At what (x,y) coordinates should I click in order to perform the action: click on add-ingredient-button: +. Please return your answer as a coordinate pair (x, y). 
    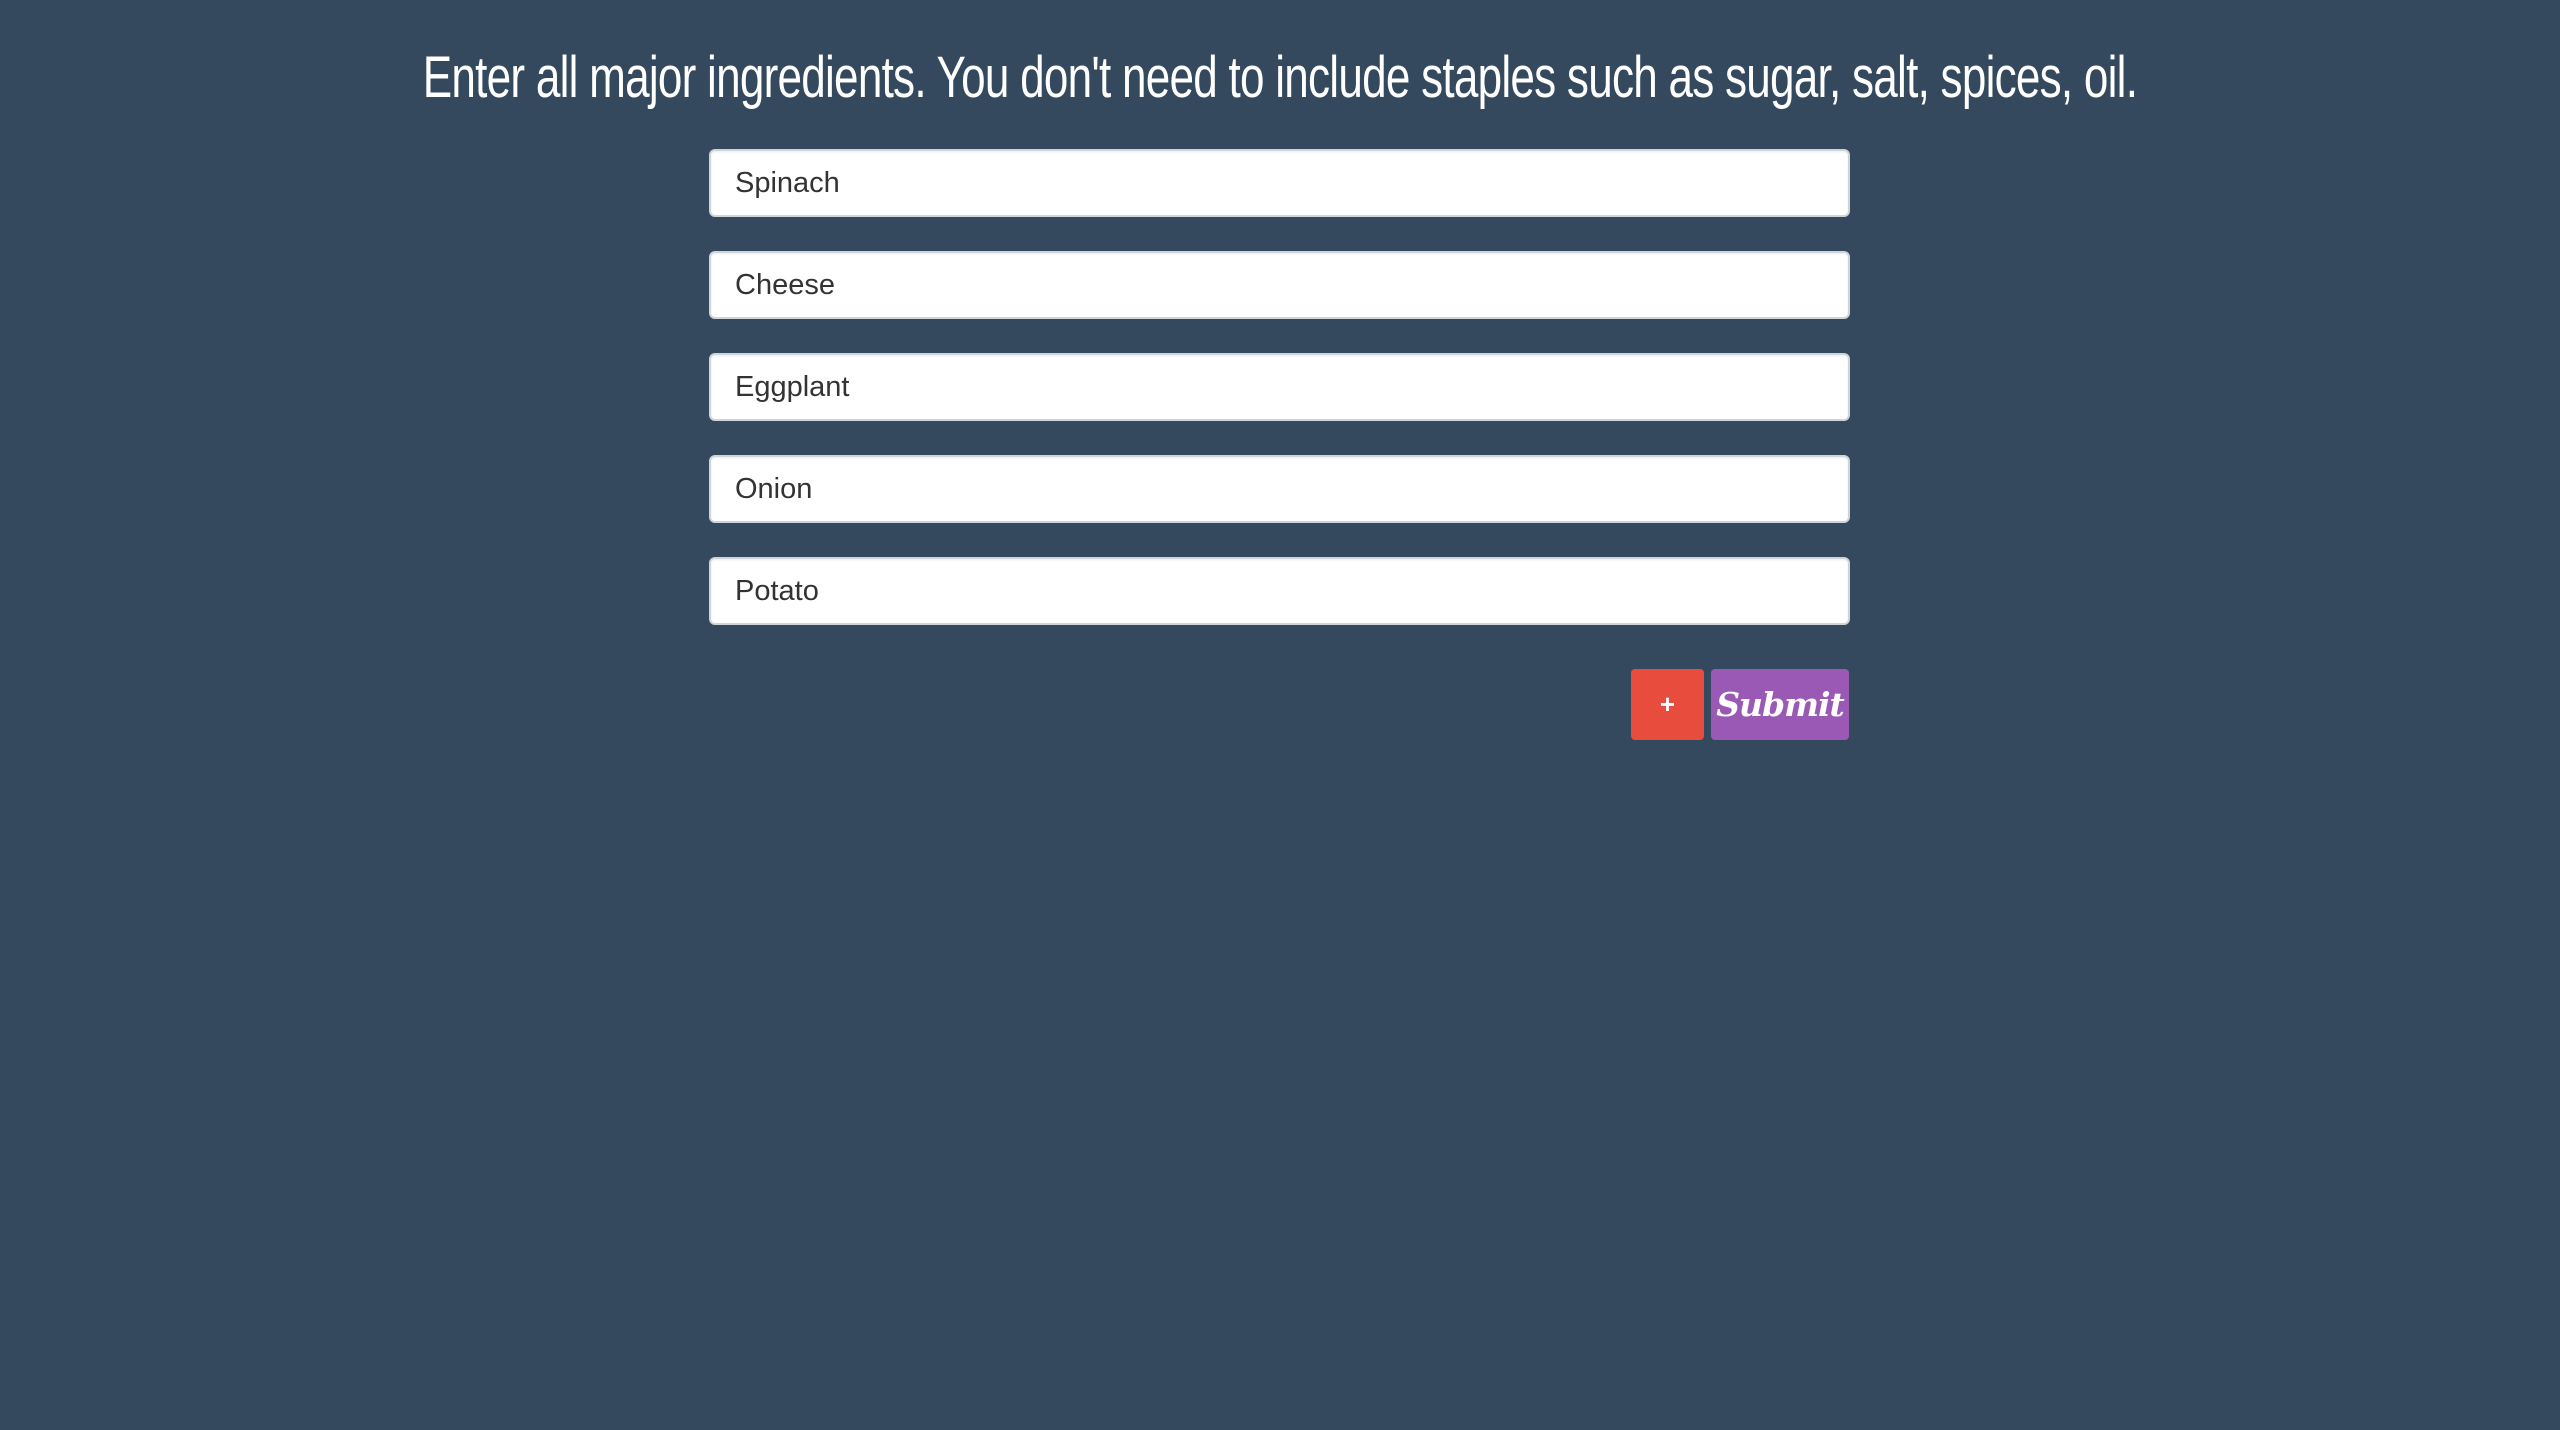
    Looking at the image, I should click on (1667, 704).